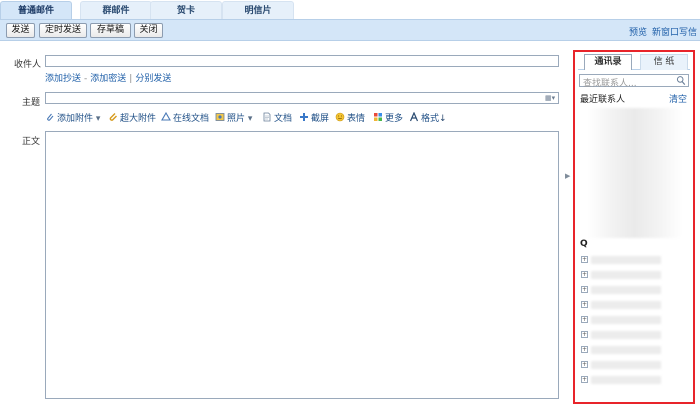  I want to click on recipient-options: 添加抄送 - 添加密送 | 分别发送, so click(108, 77).